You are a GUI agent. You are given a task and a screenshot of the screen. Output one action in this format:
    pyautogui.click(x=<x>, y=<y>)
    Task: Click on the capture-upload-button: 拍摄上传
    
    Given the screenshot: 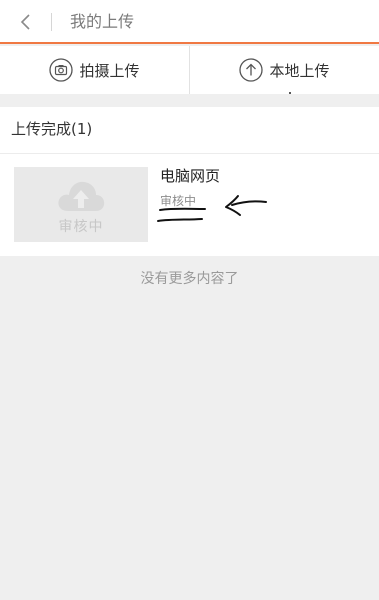 What is the action you would take?
    pyautogui.click(x=94, y=70)
    